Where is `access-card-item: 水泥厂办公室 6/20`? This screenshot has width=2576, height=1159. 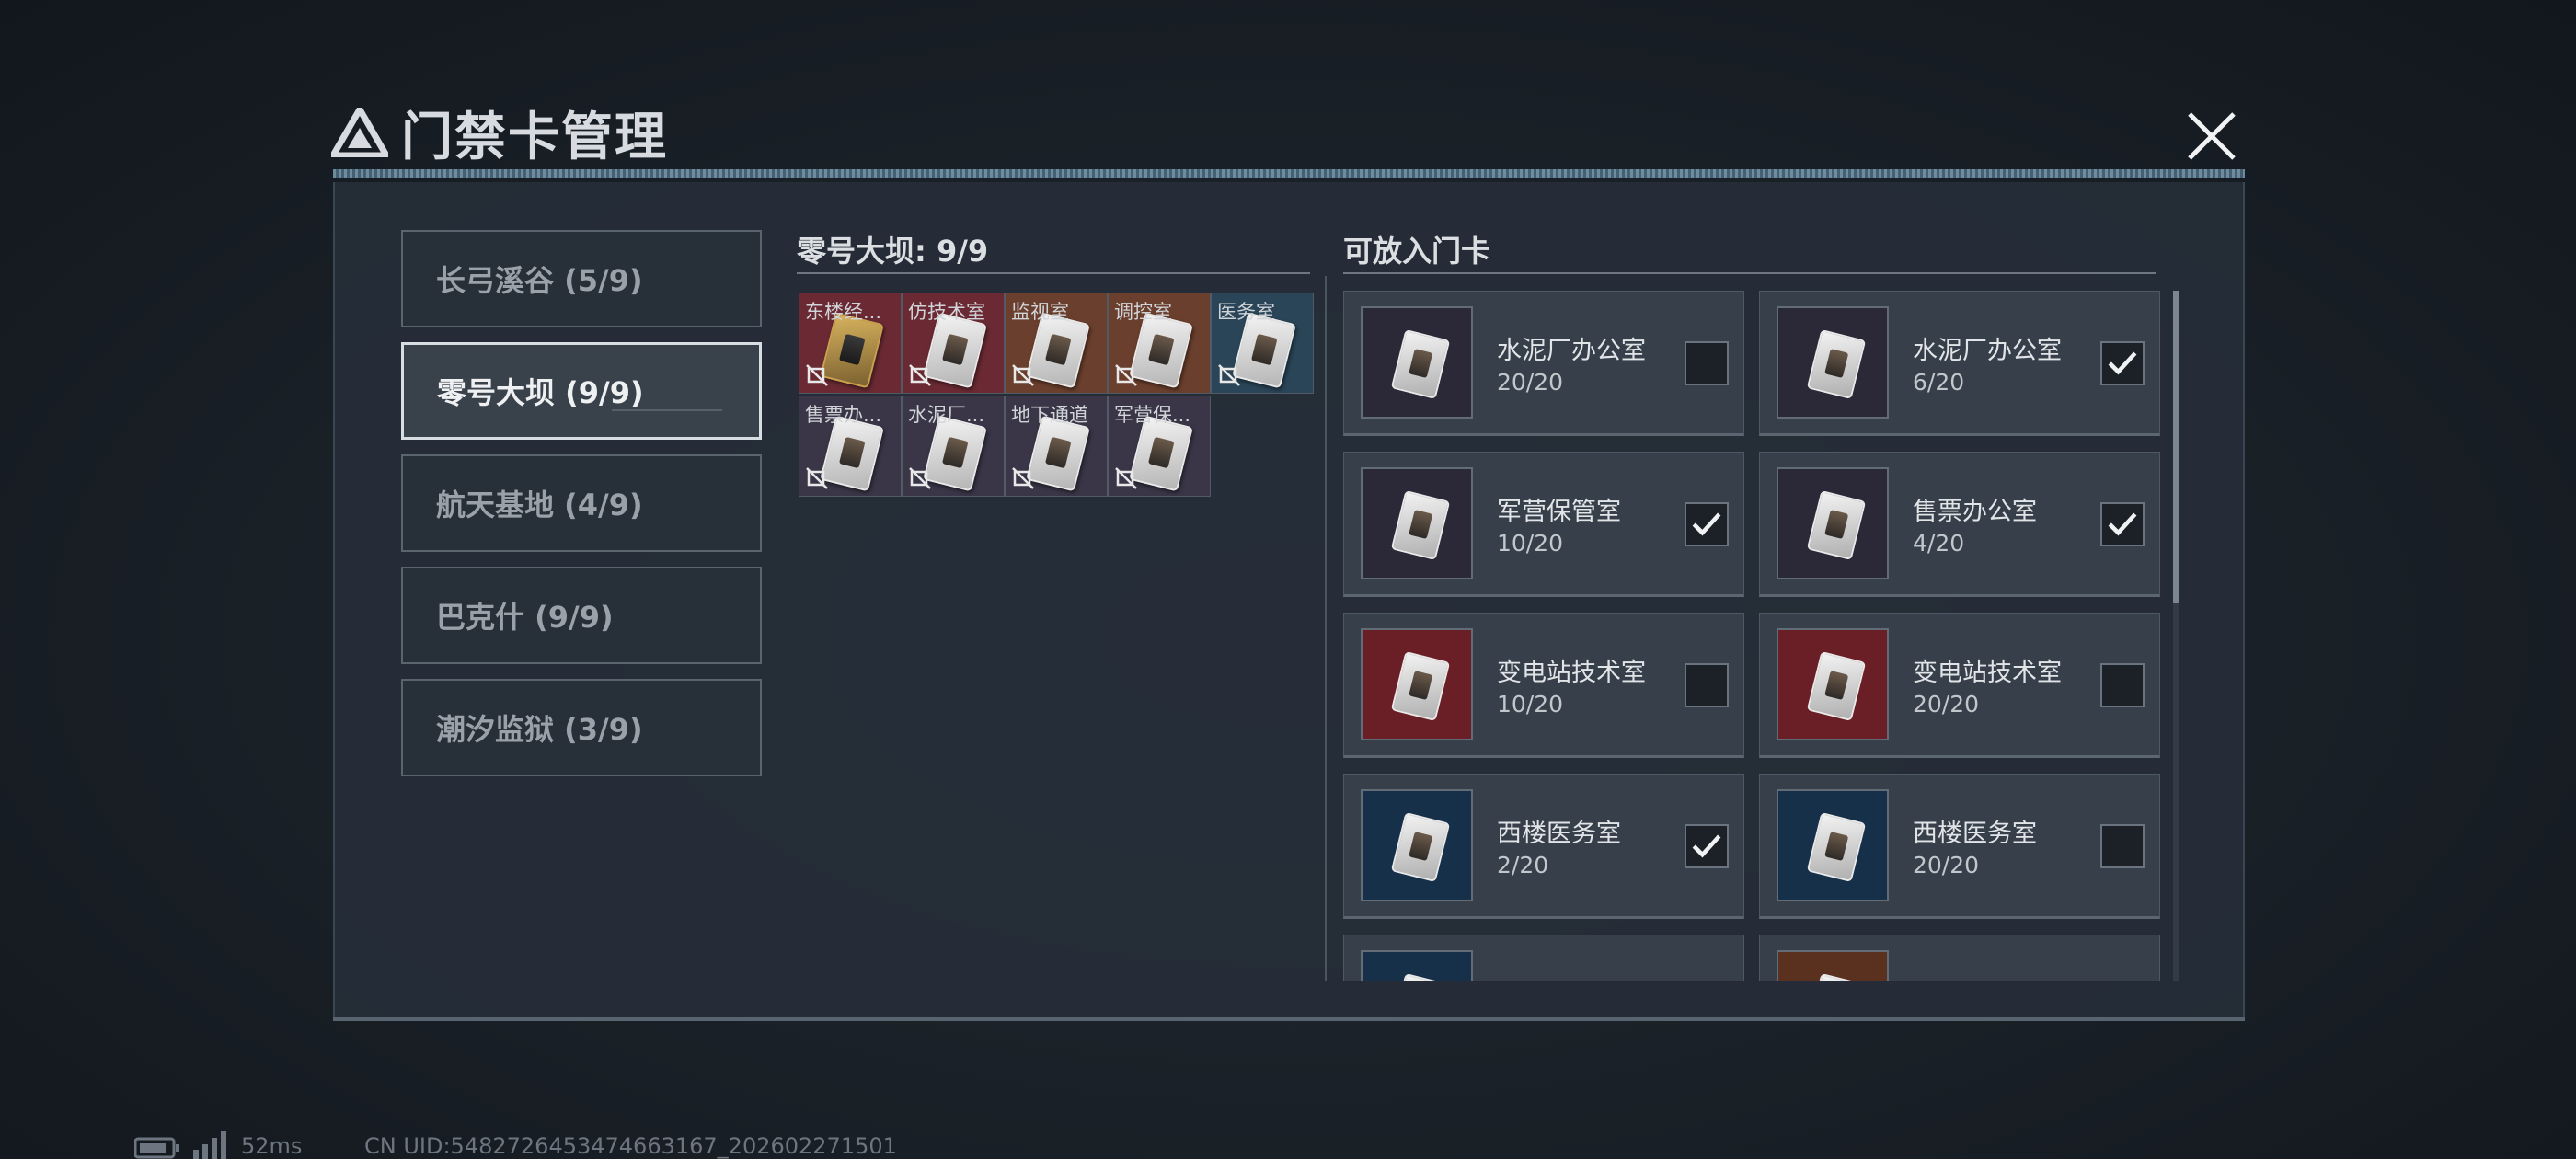
access-card-item: 水泥厂办公室 6/20 is located at coordinates (1959, 363).